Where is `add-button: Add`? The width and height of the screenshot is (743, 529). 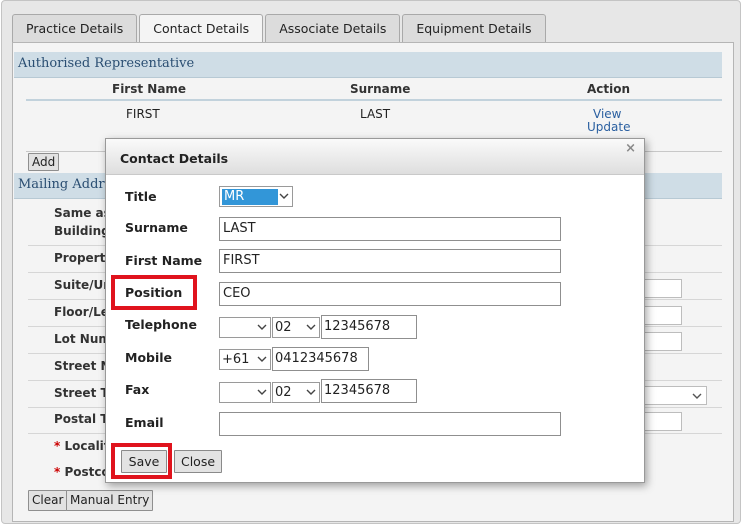 add-button: Add is located at coordinates (44, 162).